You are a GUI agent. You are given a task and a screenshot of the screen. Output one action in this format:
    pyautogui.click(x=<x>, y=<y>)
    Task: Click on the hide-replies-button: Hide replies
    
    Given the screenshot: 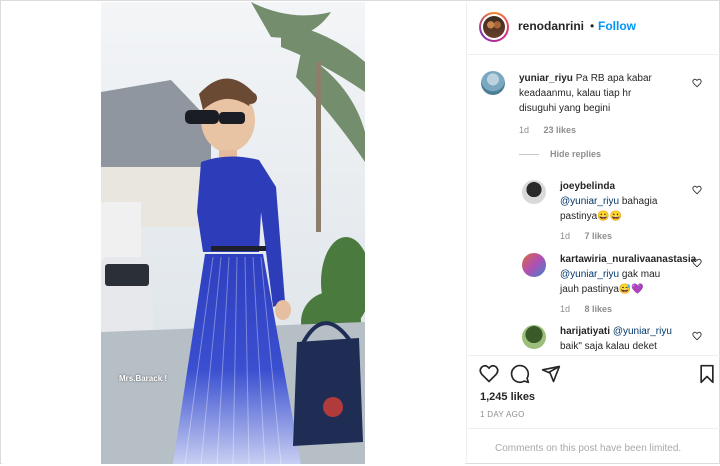 What is the action you would take?
    pyautogui.click(x=575, y=154)
    